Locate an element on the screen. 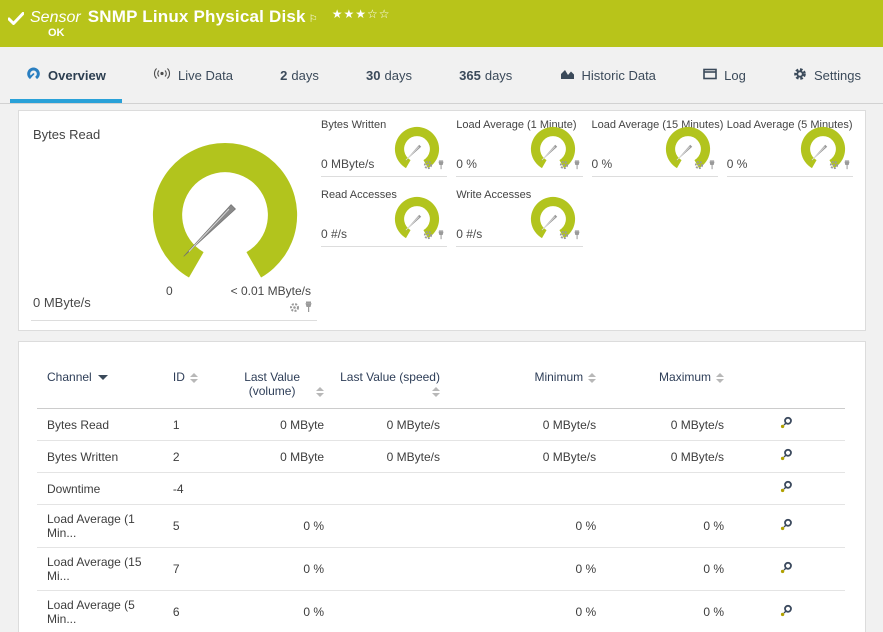 This screenshot has width=883, height=632. last-value-speed-cell: 0 MByte/s is located at coordinates (384, 456).